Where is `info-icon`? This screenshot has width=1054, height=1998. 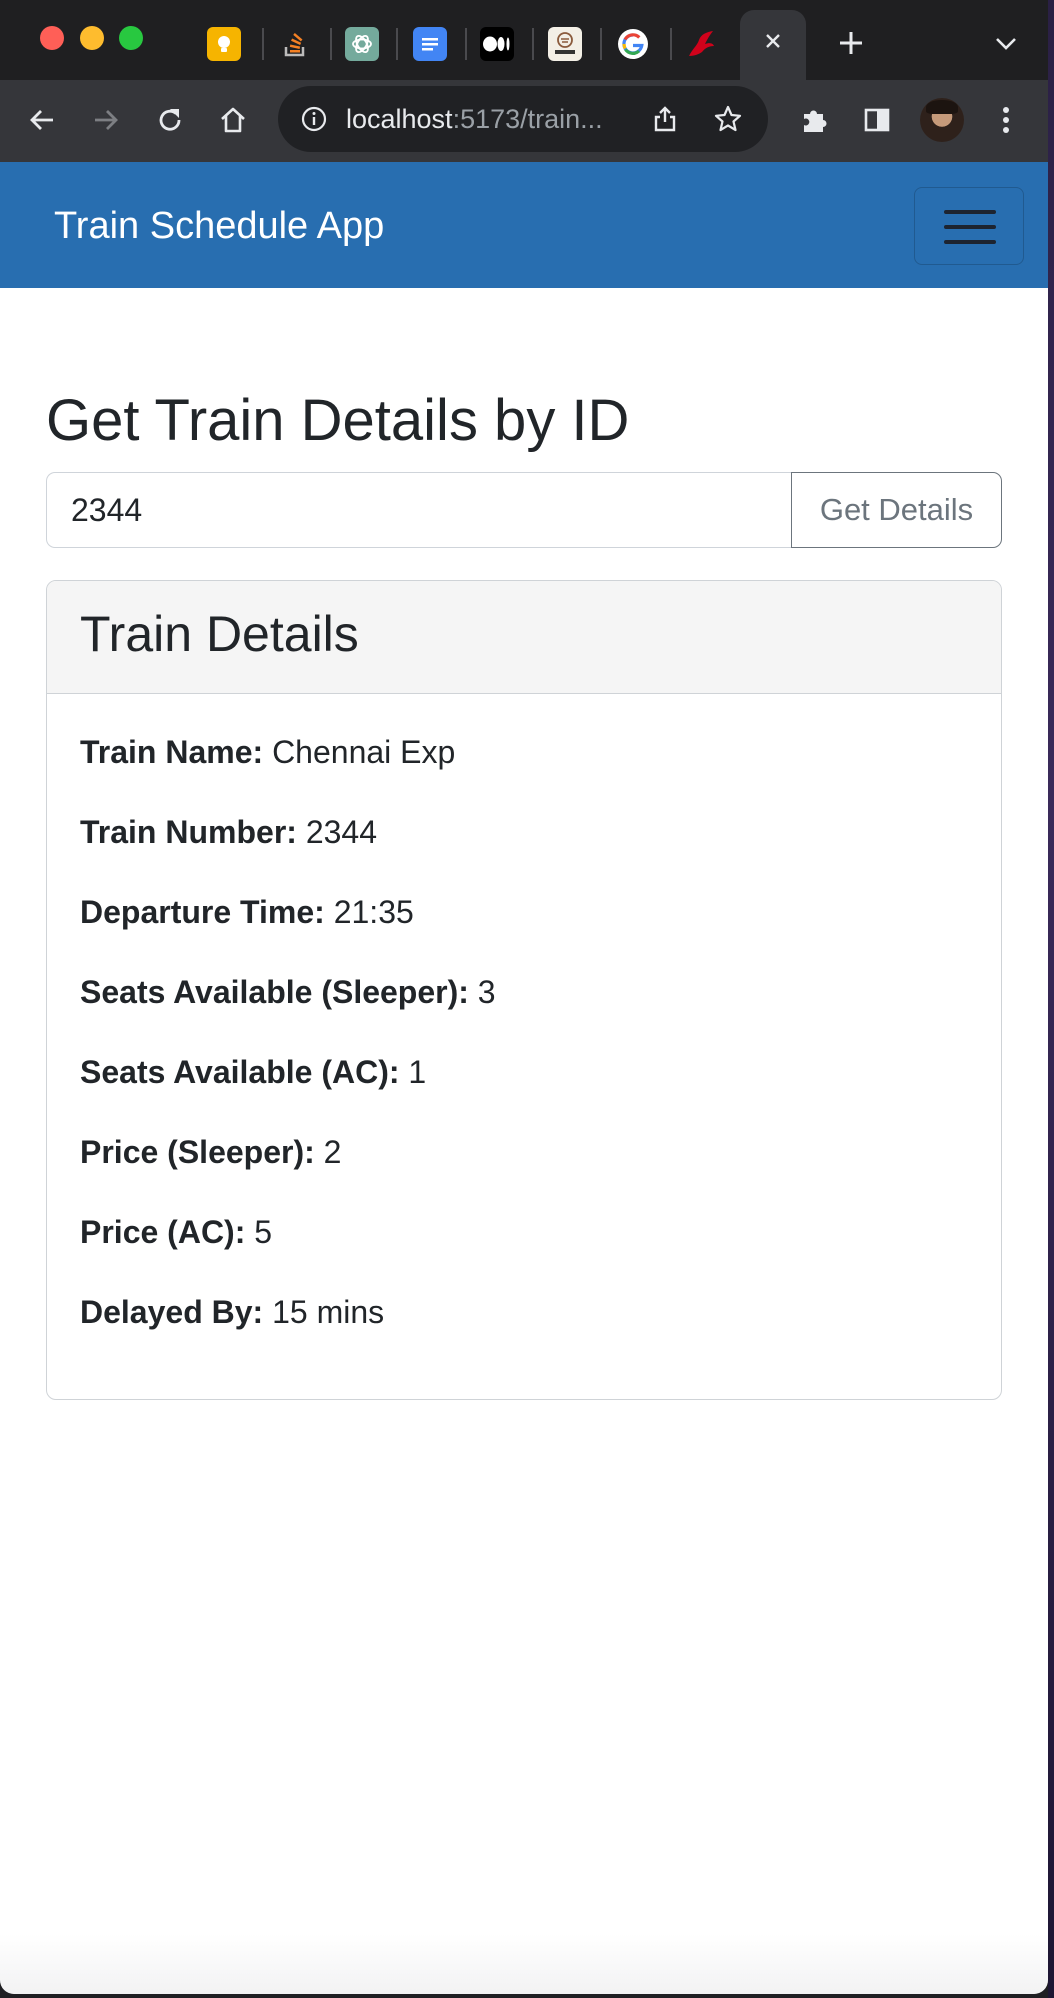
info-icon is located at coordinates (314, 119).